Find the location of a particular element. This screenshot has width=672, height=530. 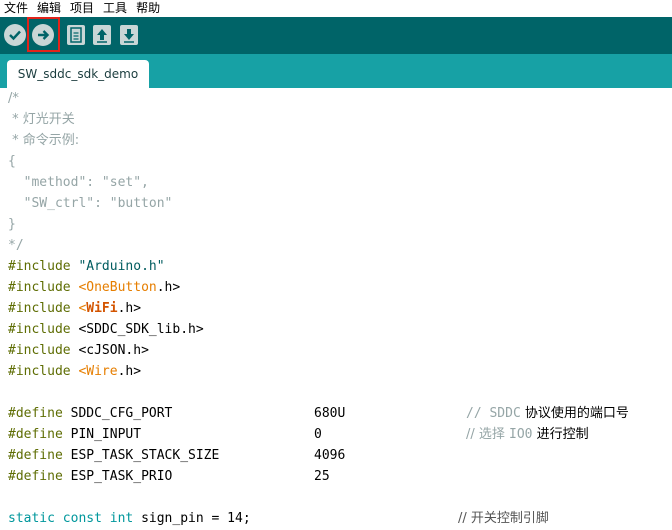

verify-button is located at coordinates (15, 35).